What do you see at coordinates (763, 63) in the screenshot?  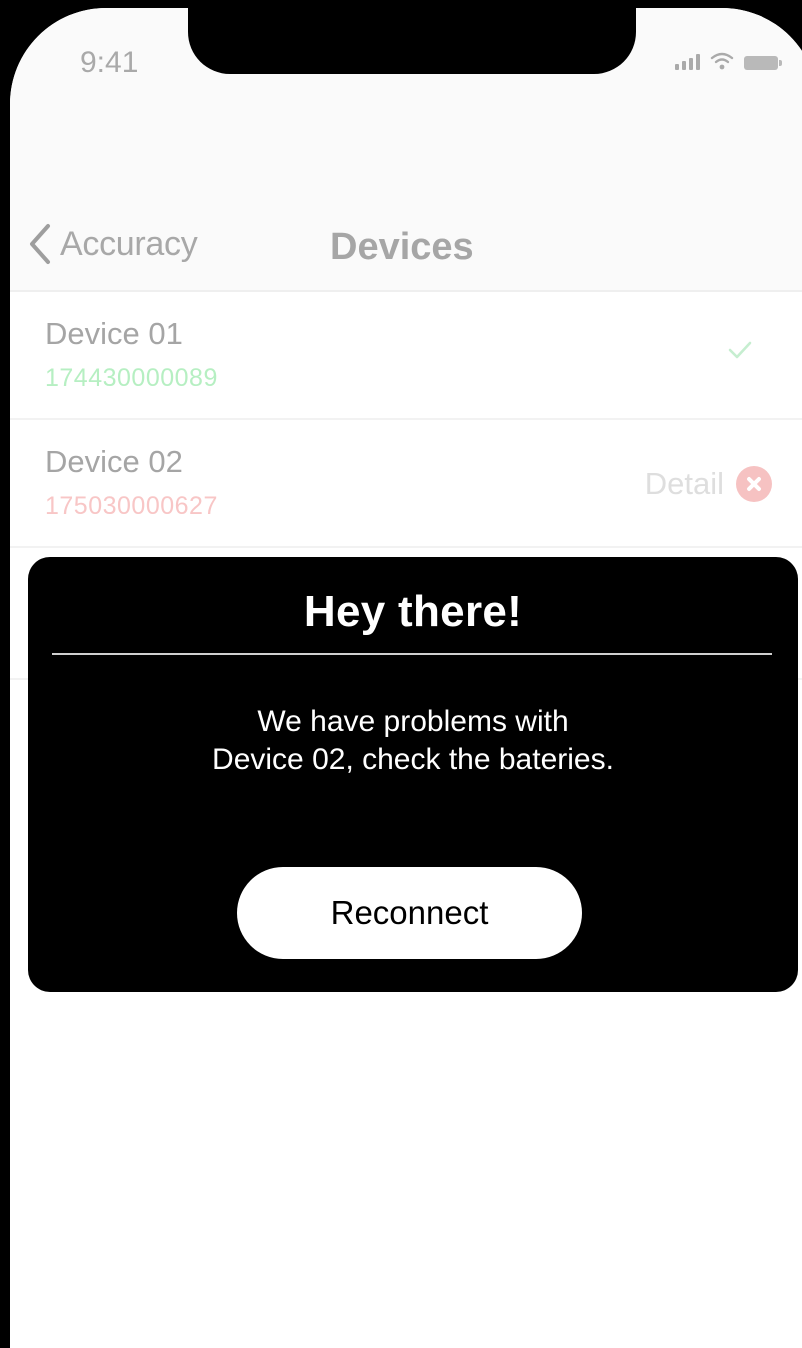 I see `battery-icon` at bounding box center [763, 63].